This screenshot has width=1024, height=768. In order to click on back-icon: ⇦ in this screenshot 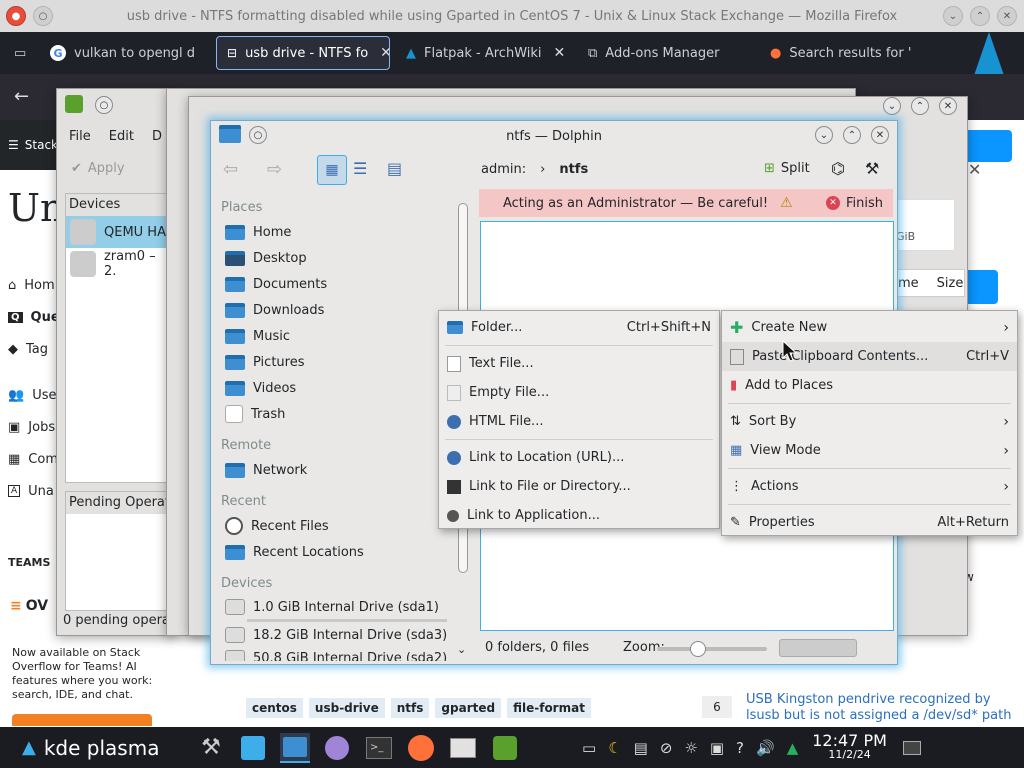, I will do `click(230, 169)`.